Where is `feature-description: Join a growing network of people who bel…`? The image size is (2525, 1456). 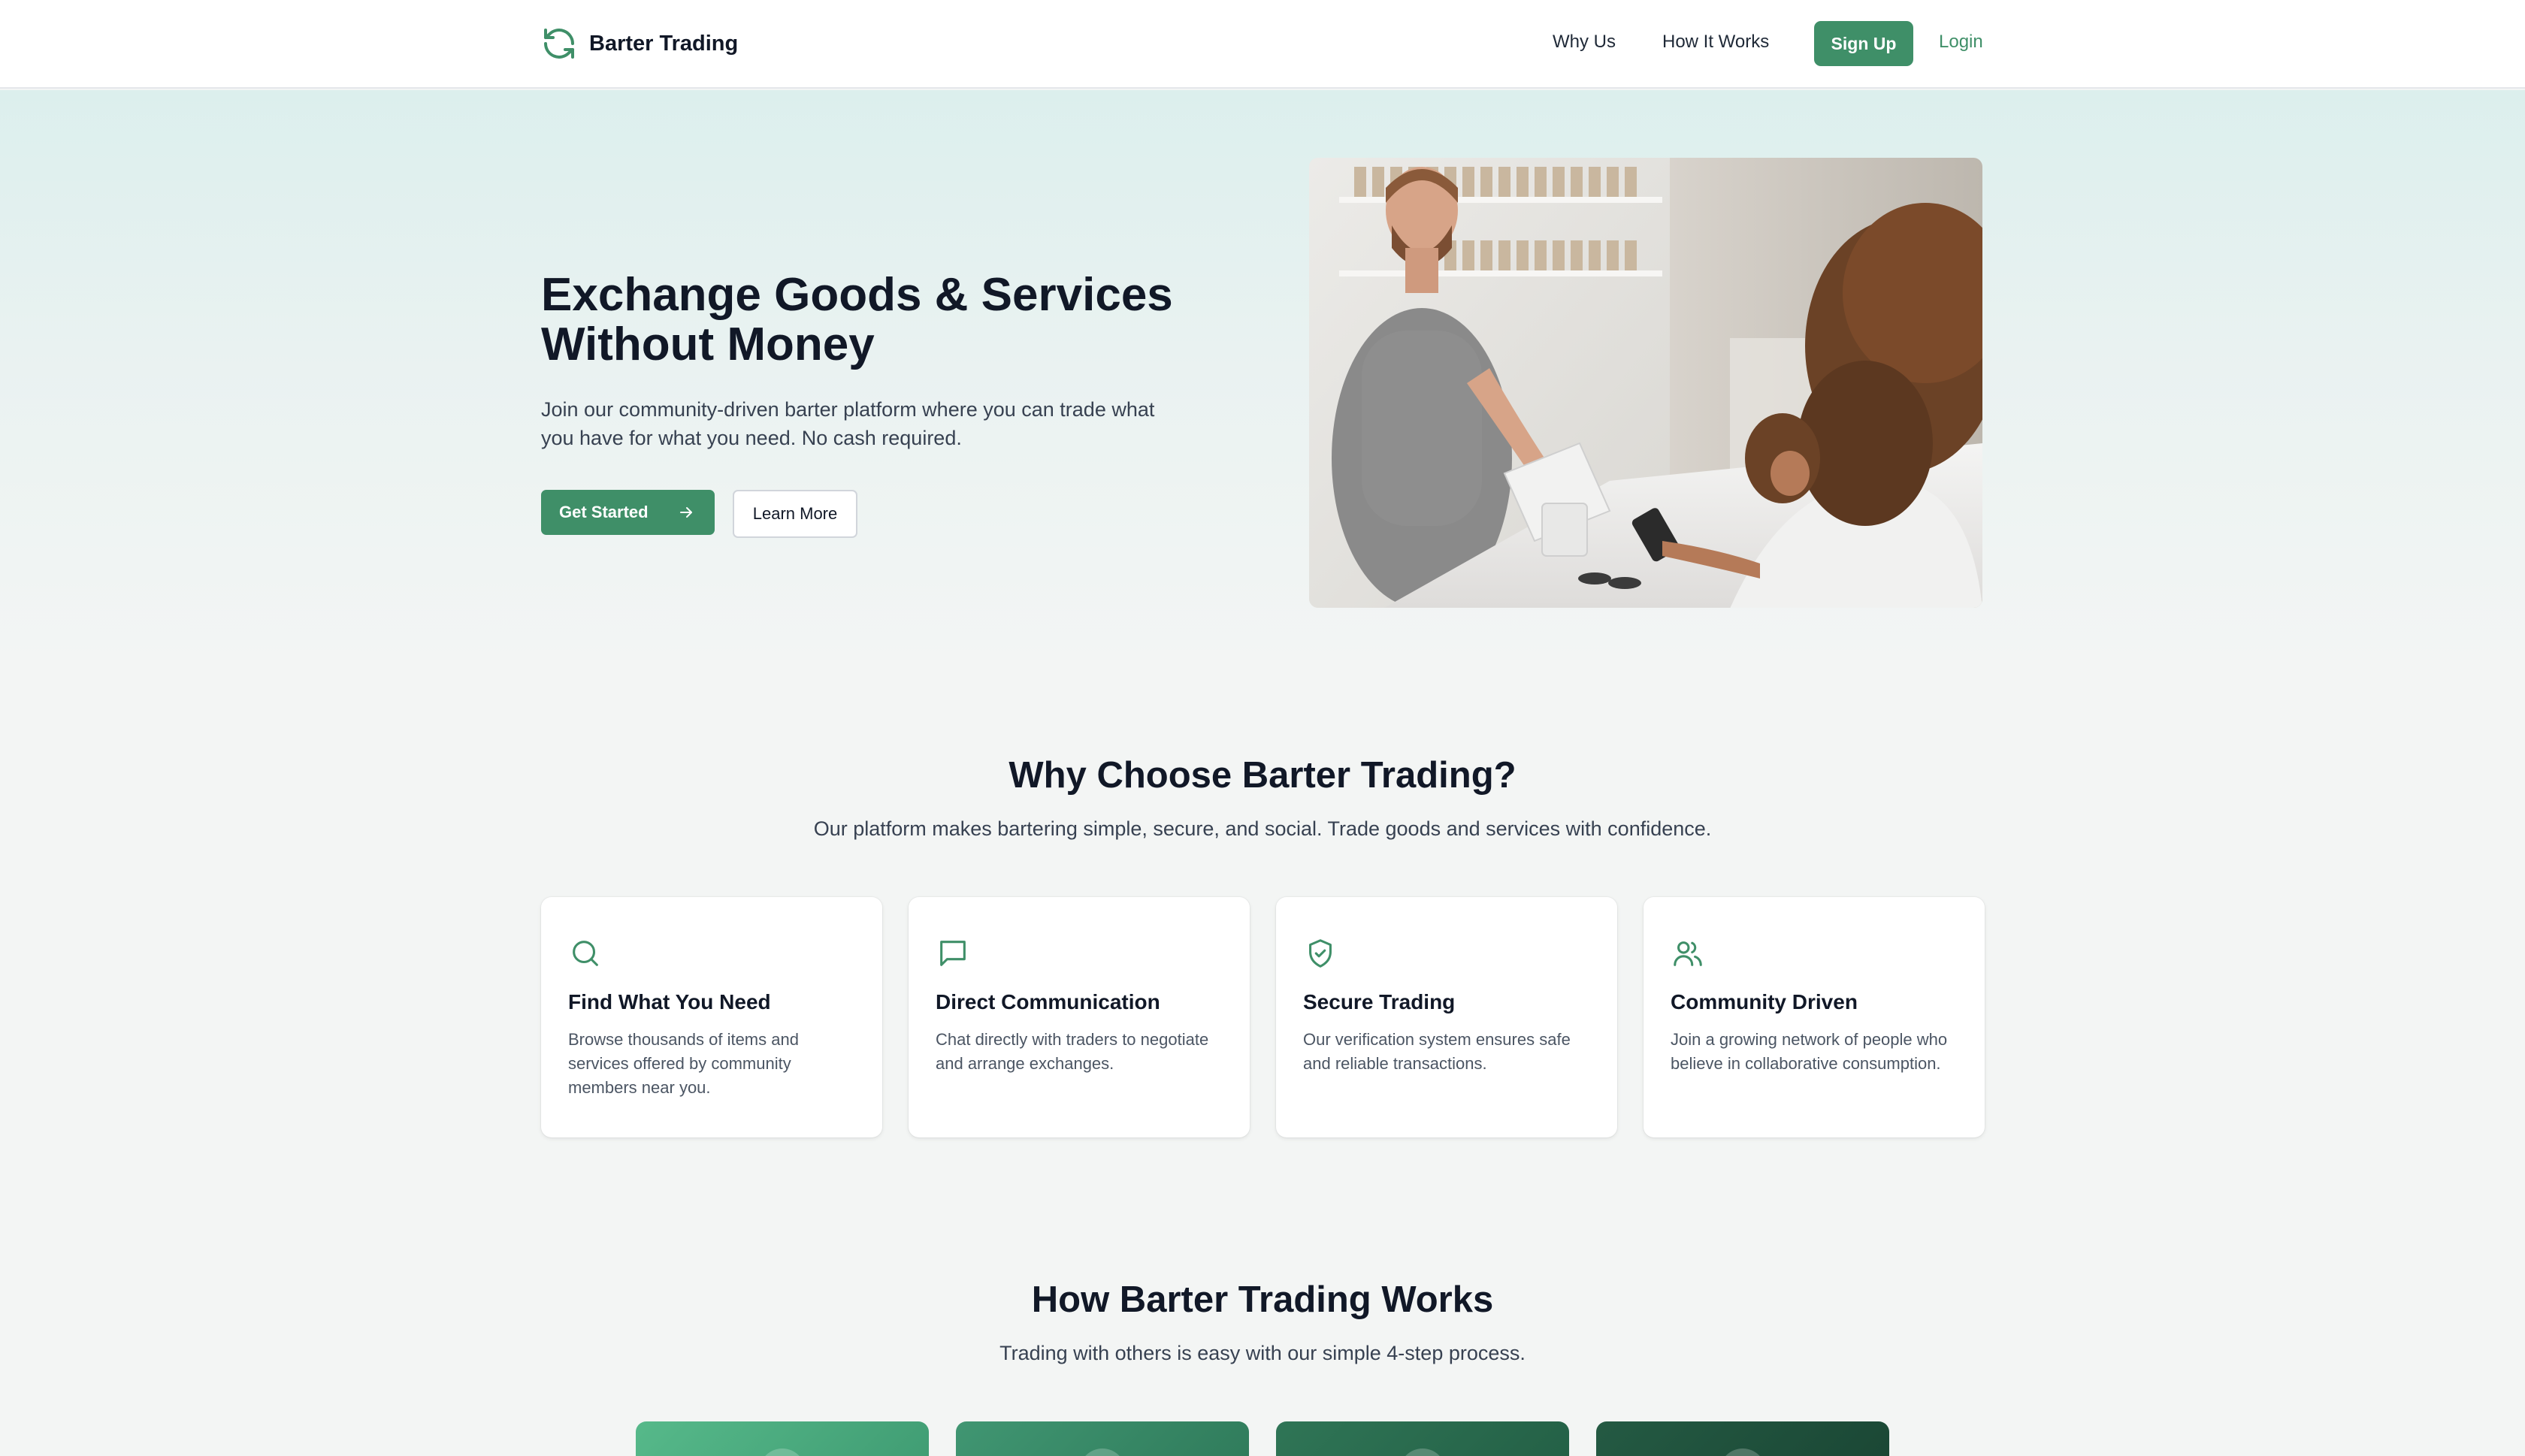
feature-description: Join a growing network of people who bel… is located at coordinates (1809, 1051).